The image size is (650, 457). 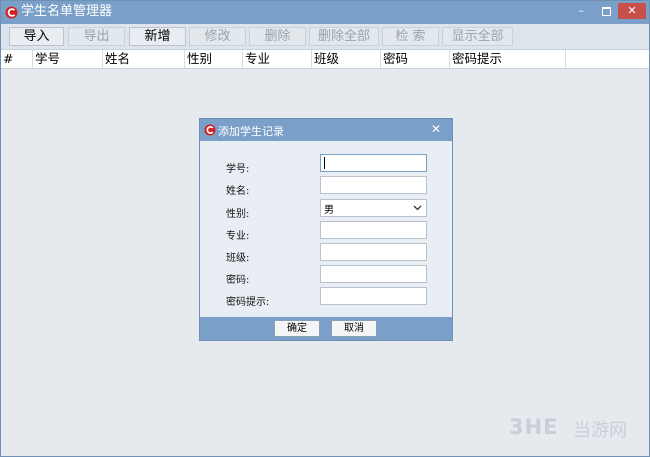 What do you see at coordinates (325, 12) in the screenshot?
I see `title-bar: 学生名单管理器 – ✕` at bounding box center [325, 12].